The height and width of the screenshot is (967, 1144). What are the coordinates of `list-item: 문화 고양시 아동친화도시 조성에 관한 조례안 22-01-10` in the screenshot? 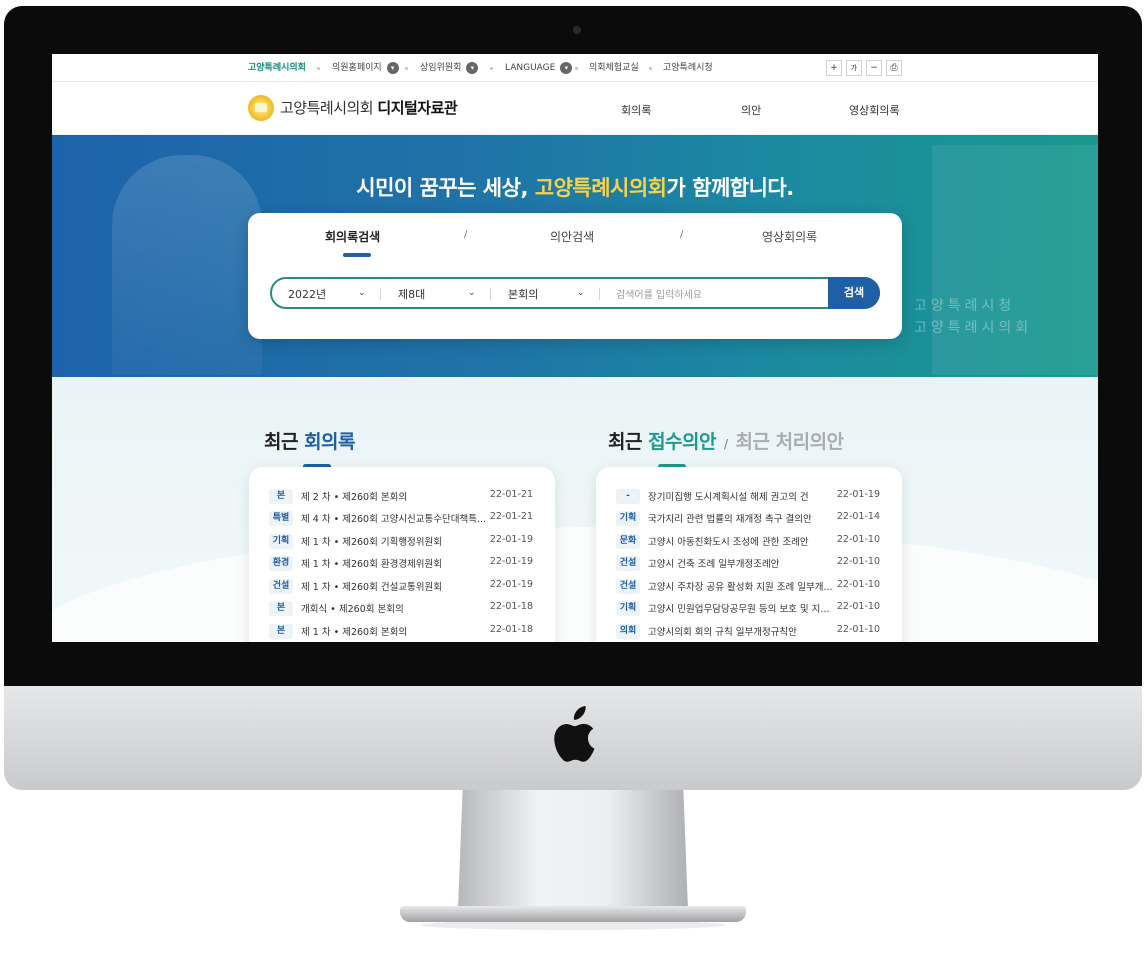 It's located at (750, 541).